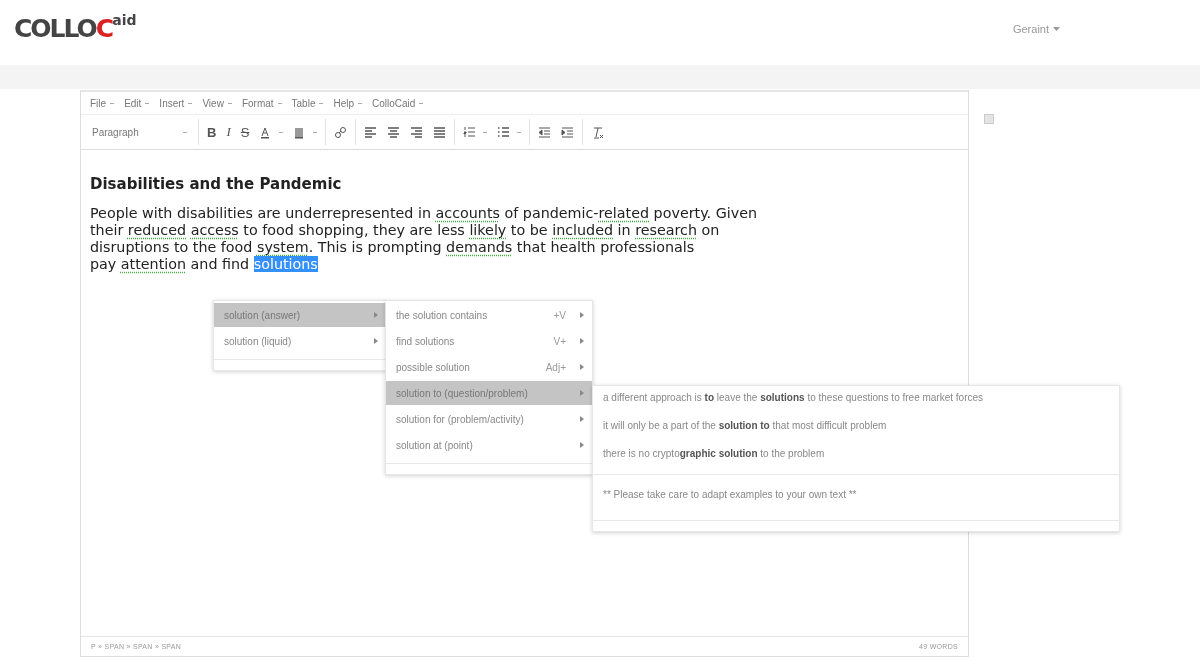  What do you see at coordinates (624, 213) in the screenshot?
I see `flagged-word: related` at bounding box center [624, 213].